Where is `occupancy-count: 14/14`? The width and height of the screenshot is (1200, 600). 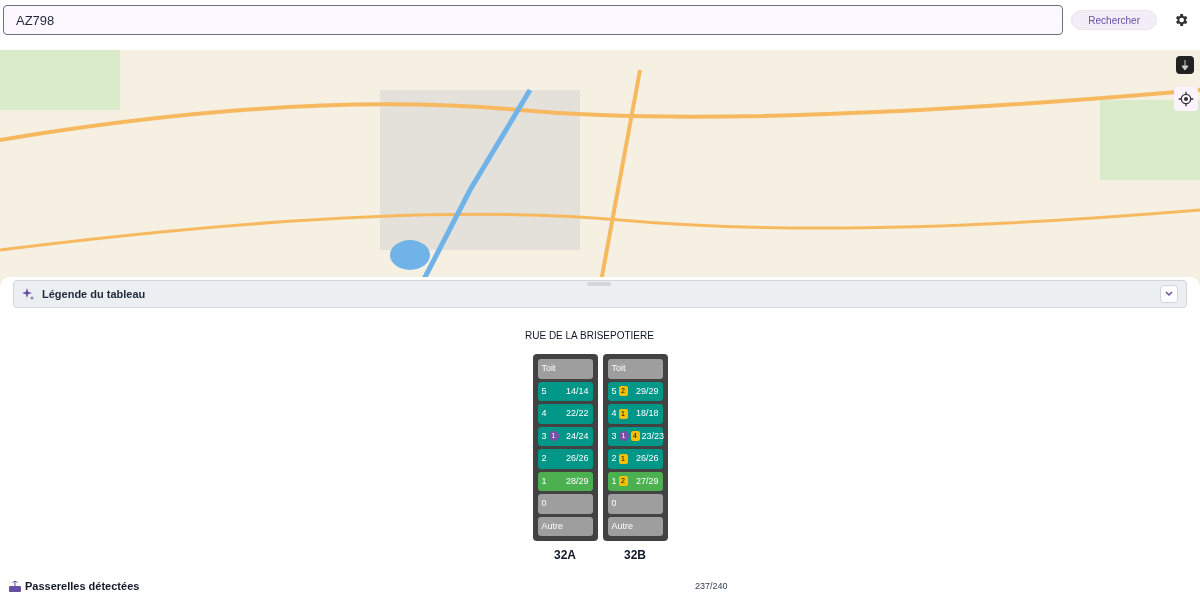 occupancy-count: 14/14 is located at coordinates (577, 391).